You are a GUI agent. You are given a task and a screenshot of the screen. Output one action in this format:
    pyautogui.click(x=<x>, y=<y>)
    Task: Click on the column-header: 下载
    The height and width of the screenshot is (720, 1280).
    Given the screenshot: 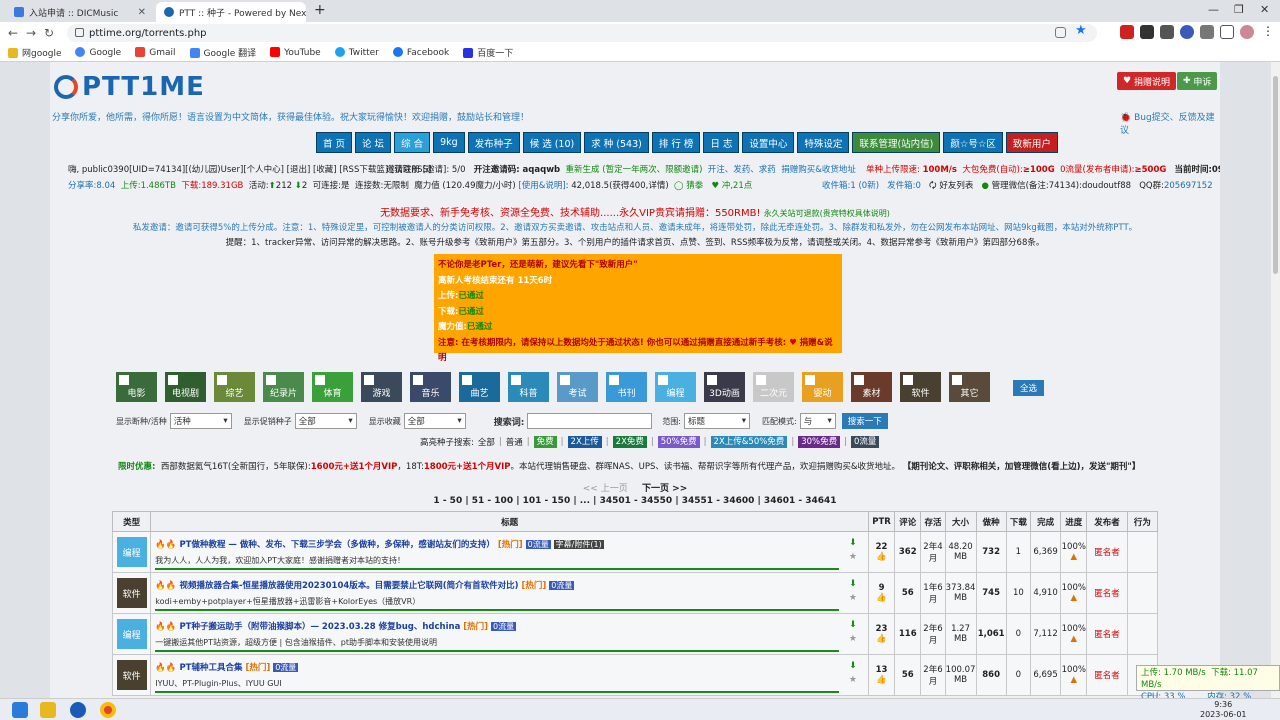 What is the action you would take?
    pyautogui.click(x=1018, y=521)
    